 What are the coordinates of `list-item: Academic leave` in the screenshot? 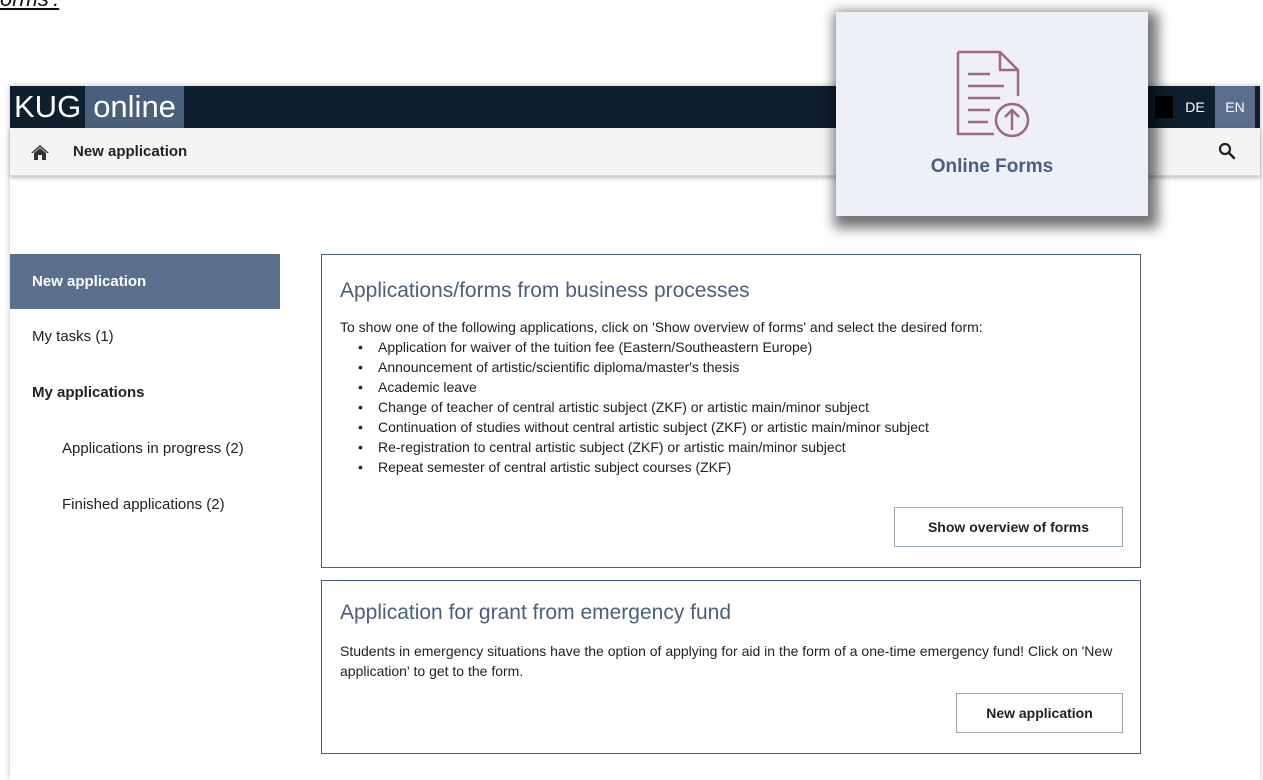 It's located at (643, 387).